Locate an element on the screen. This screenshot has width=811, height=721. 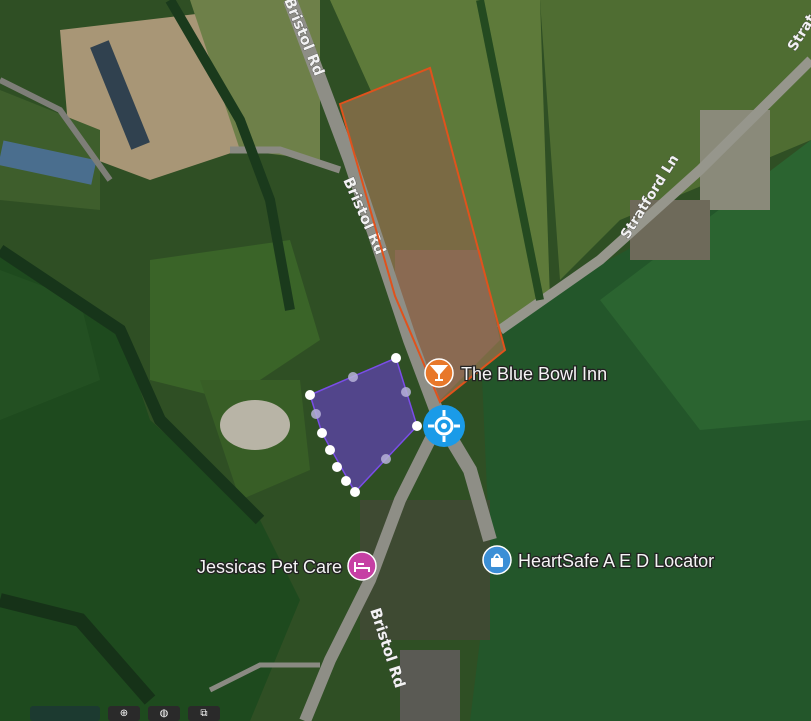
poi-jessicas-pet-care: Jessicas Pet Care is located at coordinates (286, 566).